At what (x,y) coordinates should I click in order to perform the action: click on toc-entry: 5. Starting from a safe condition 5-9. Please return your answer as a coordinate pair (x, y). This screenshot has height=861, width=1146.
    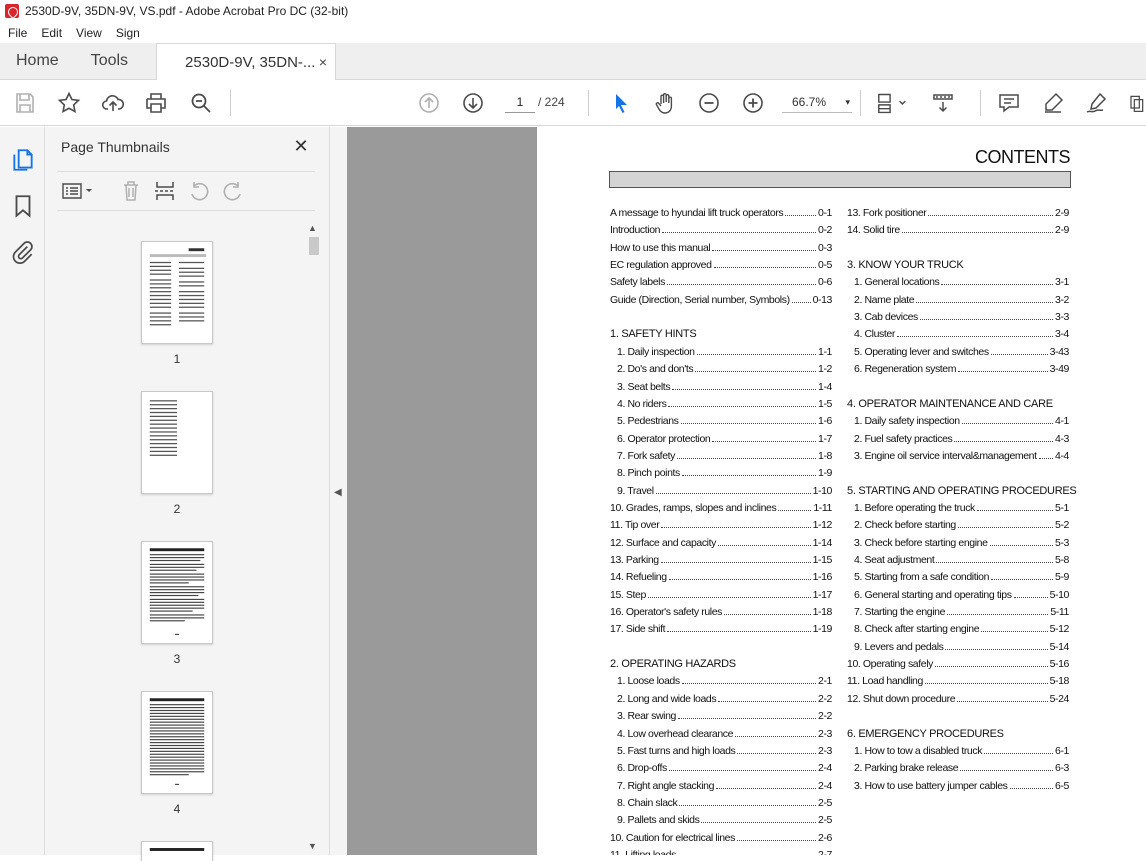
    Looking at the image, I should click on (961, 578).